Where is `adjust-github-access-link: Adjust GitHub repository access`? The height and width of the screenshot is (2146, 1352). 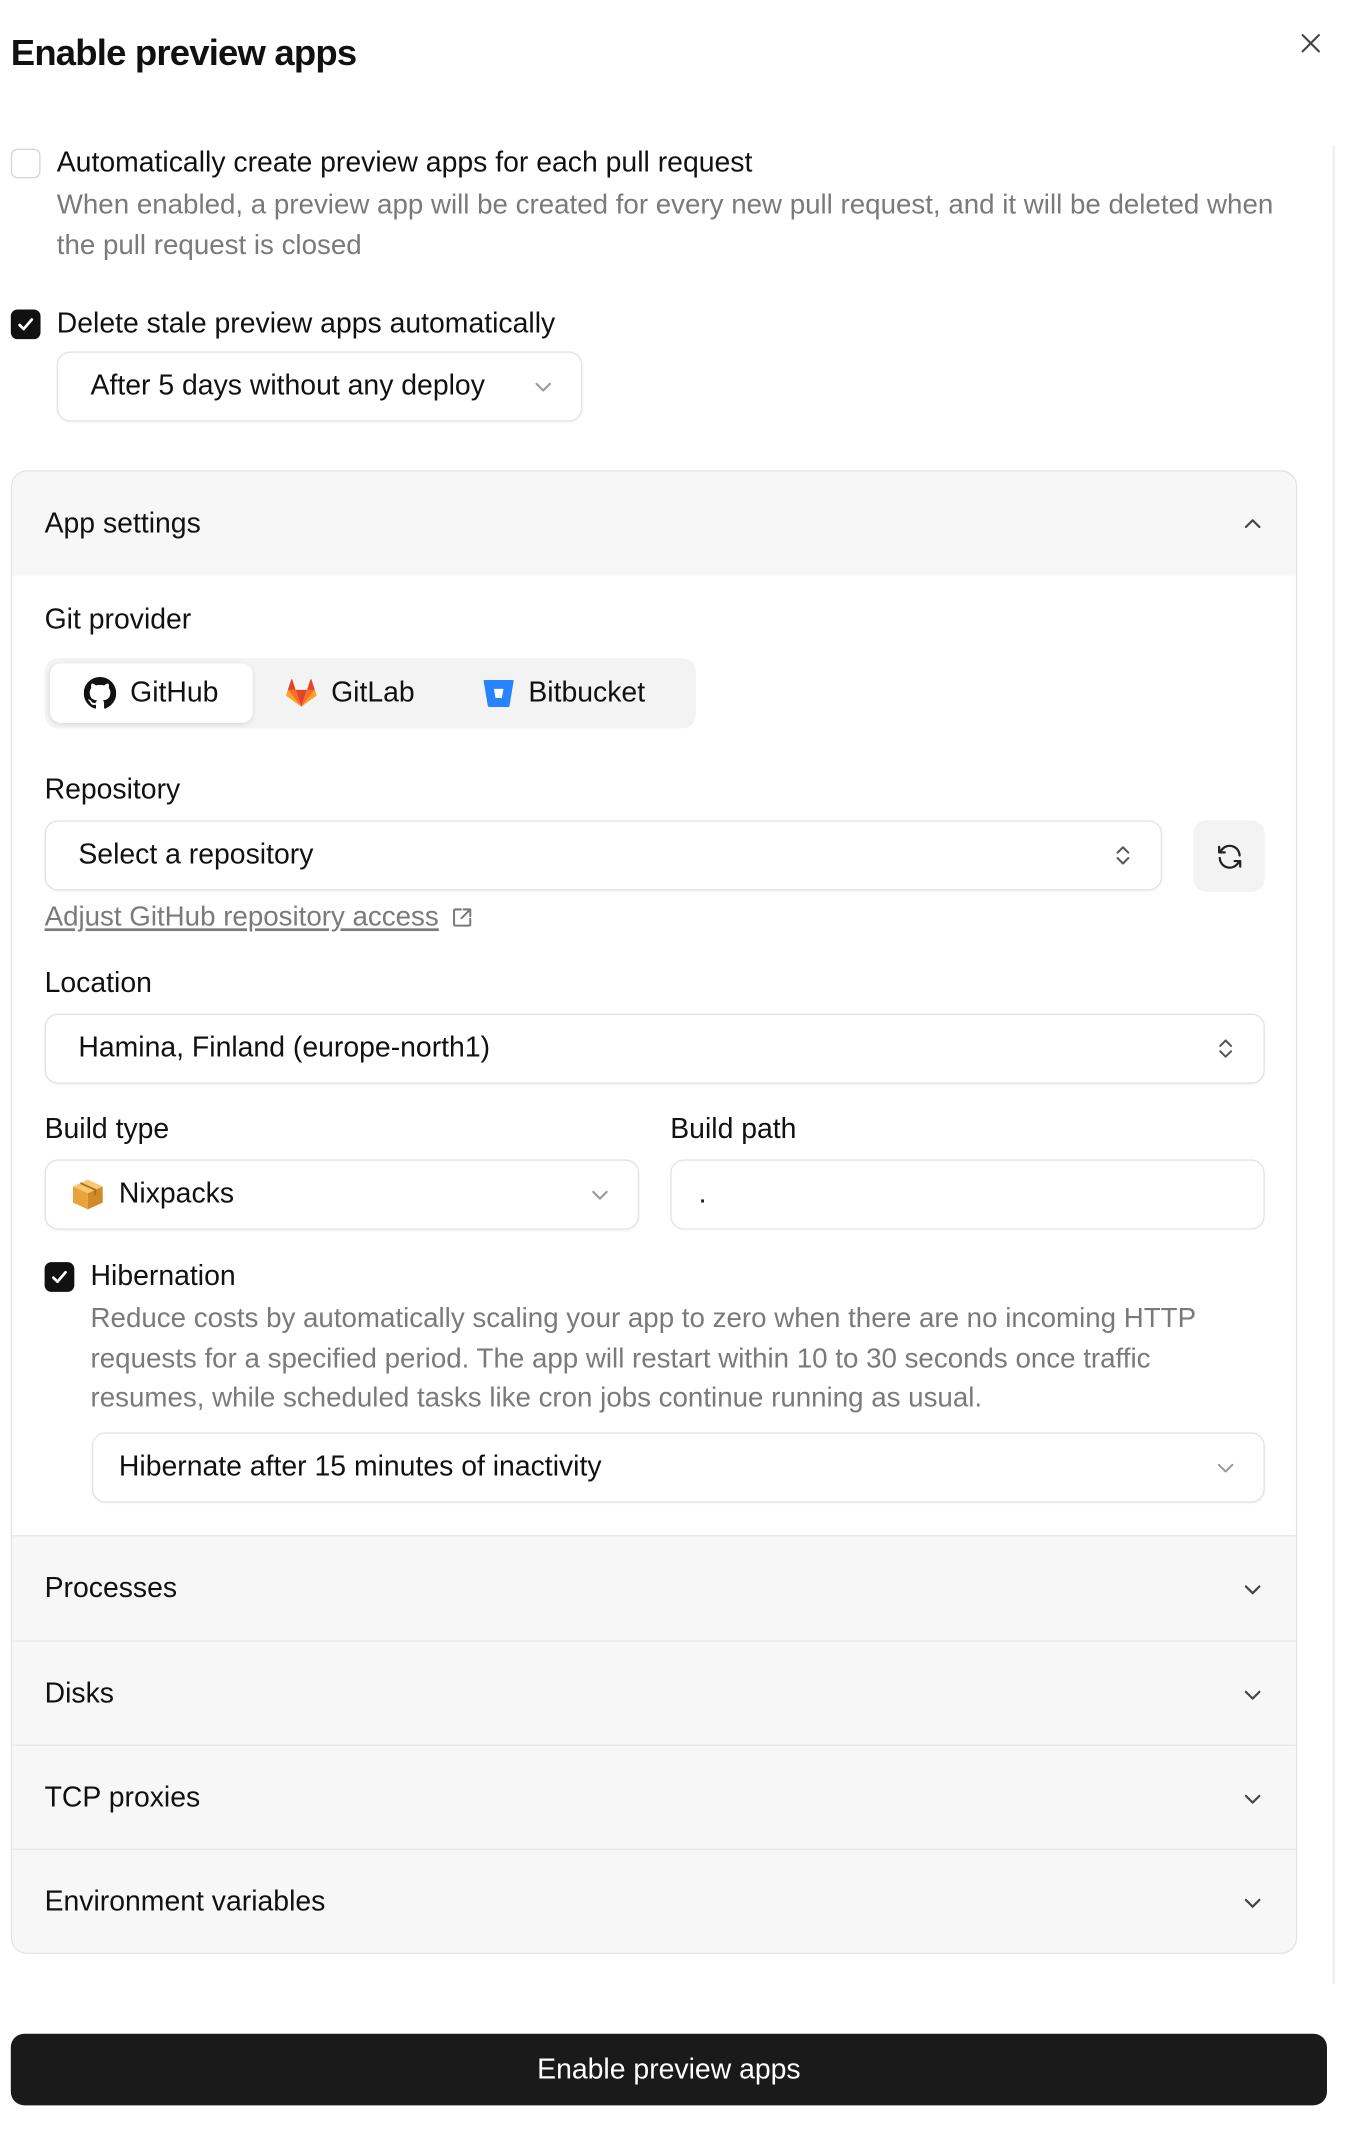 adjust-github-access-link: Adjust GitHub repository access is located at coordinates (259, 917).